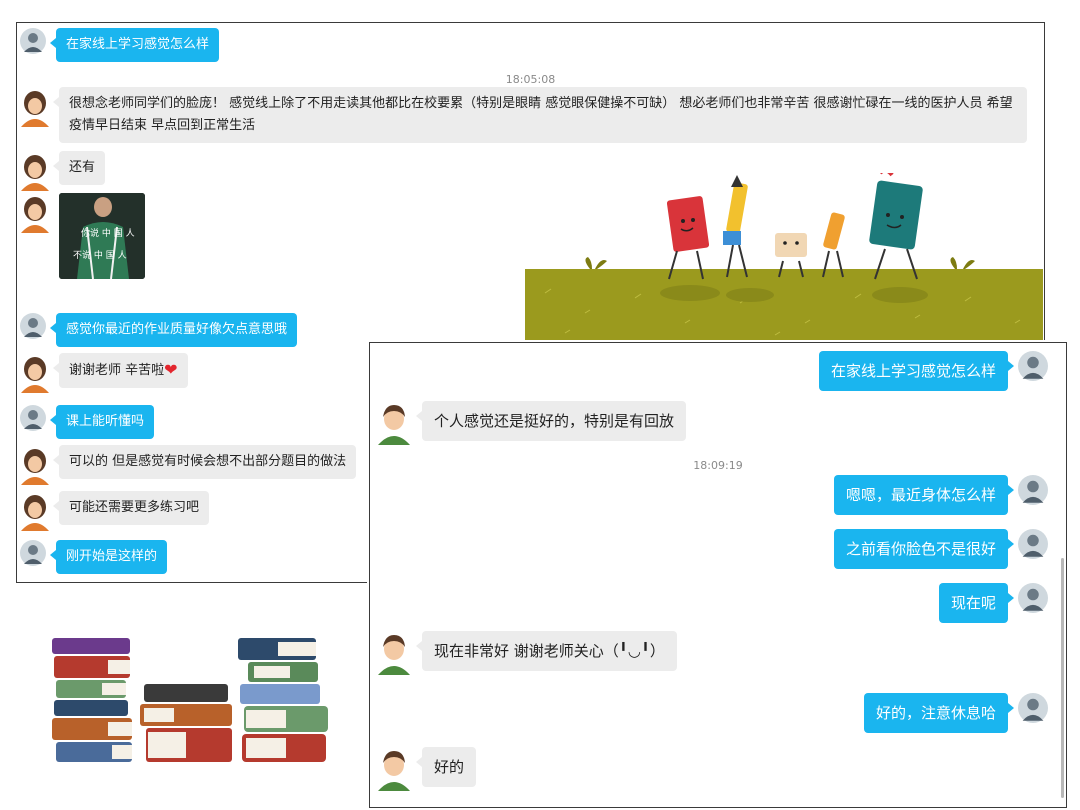 This screenshot has width=1080, height=810. I want to click on heart-emoji: ❤, so click(171, 369).